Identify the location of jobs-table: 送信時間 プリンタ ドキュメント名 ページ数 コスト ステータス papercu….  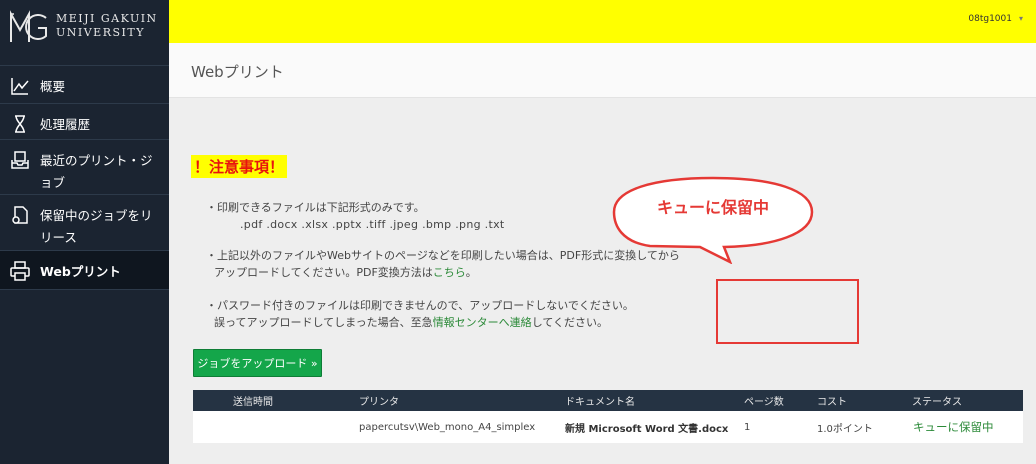
(608, 416).